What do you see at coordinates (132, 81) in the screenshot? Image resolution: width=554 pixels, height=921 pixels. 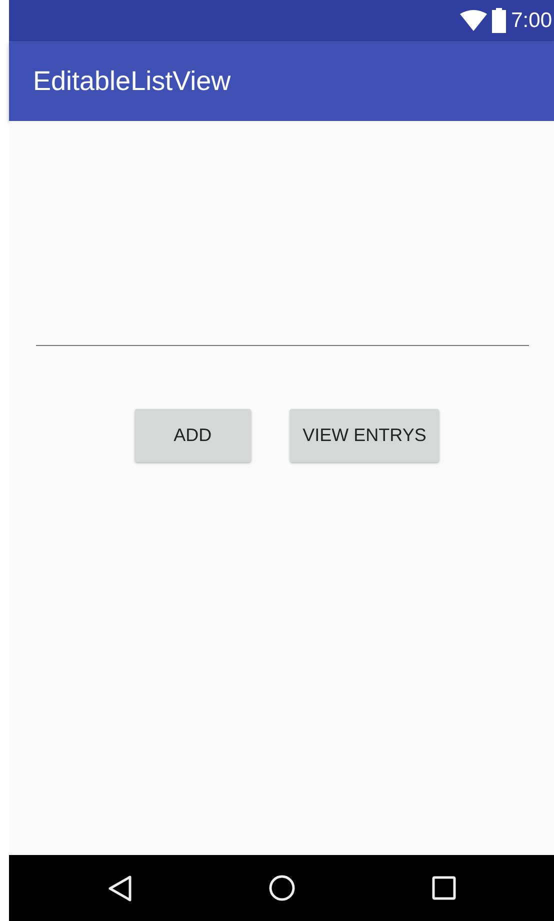 I see `app-title: EditableListView` at bounding box center [132, 81].